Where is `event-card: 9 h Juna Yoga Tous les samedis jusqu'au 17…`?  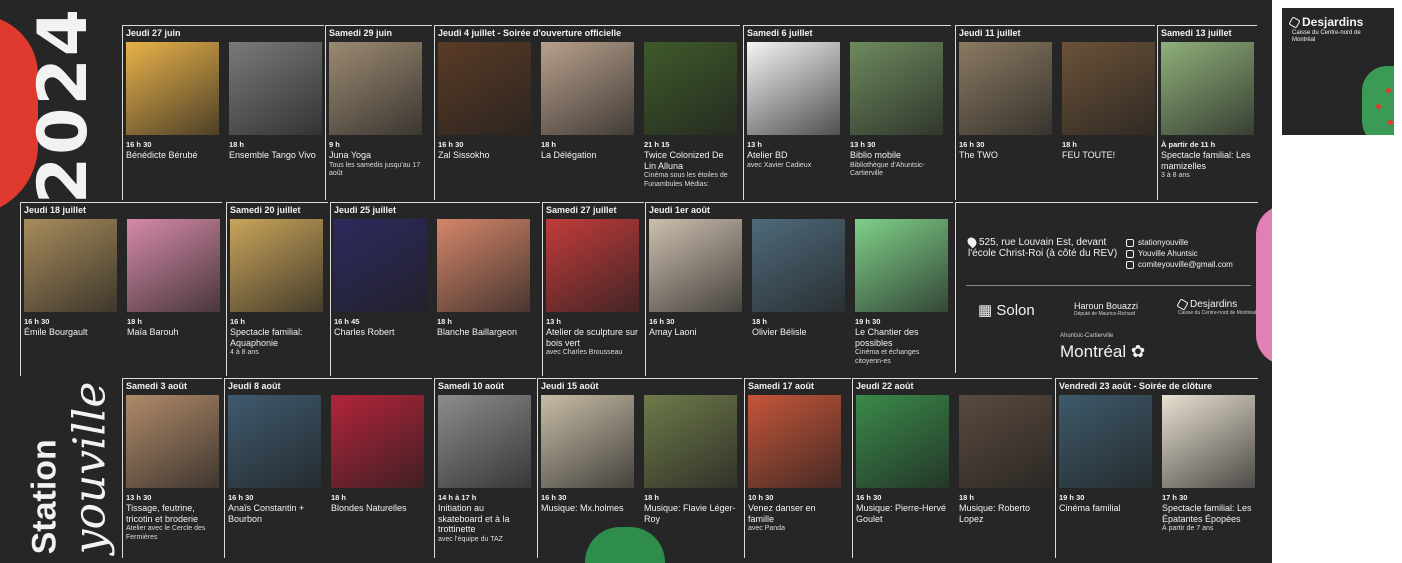 event-card: 9 h Juna Yoga Tous les samedis jusqu'au 17… is located at coordinates (375, 110).